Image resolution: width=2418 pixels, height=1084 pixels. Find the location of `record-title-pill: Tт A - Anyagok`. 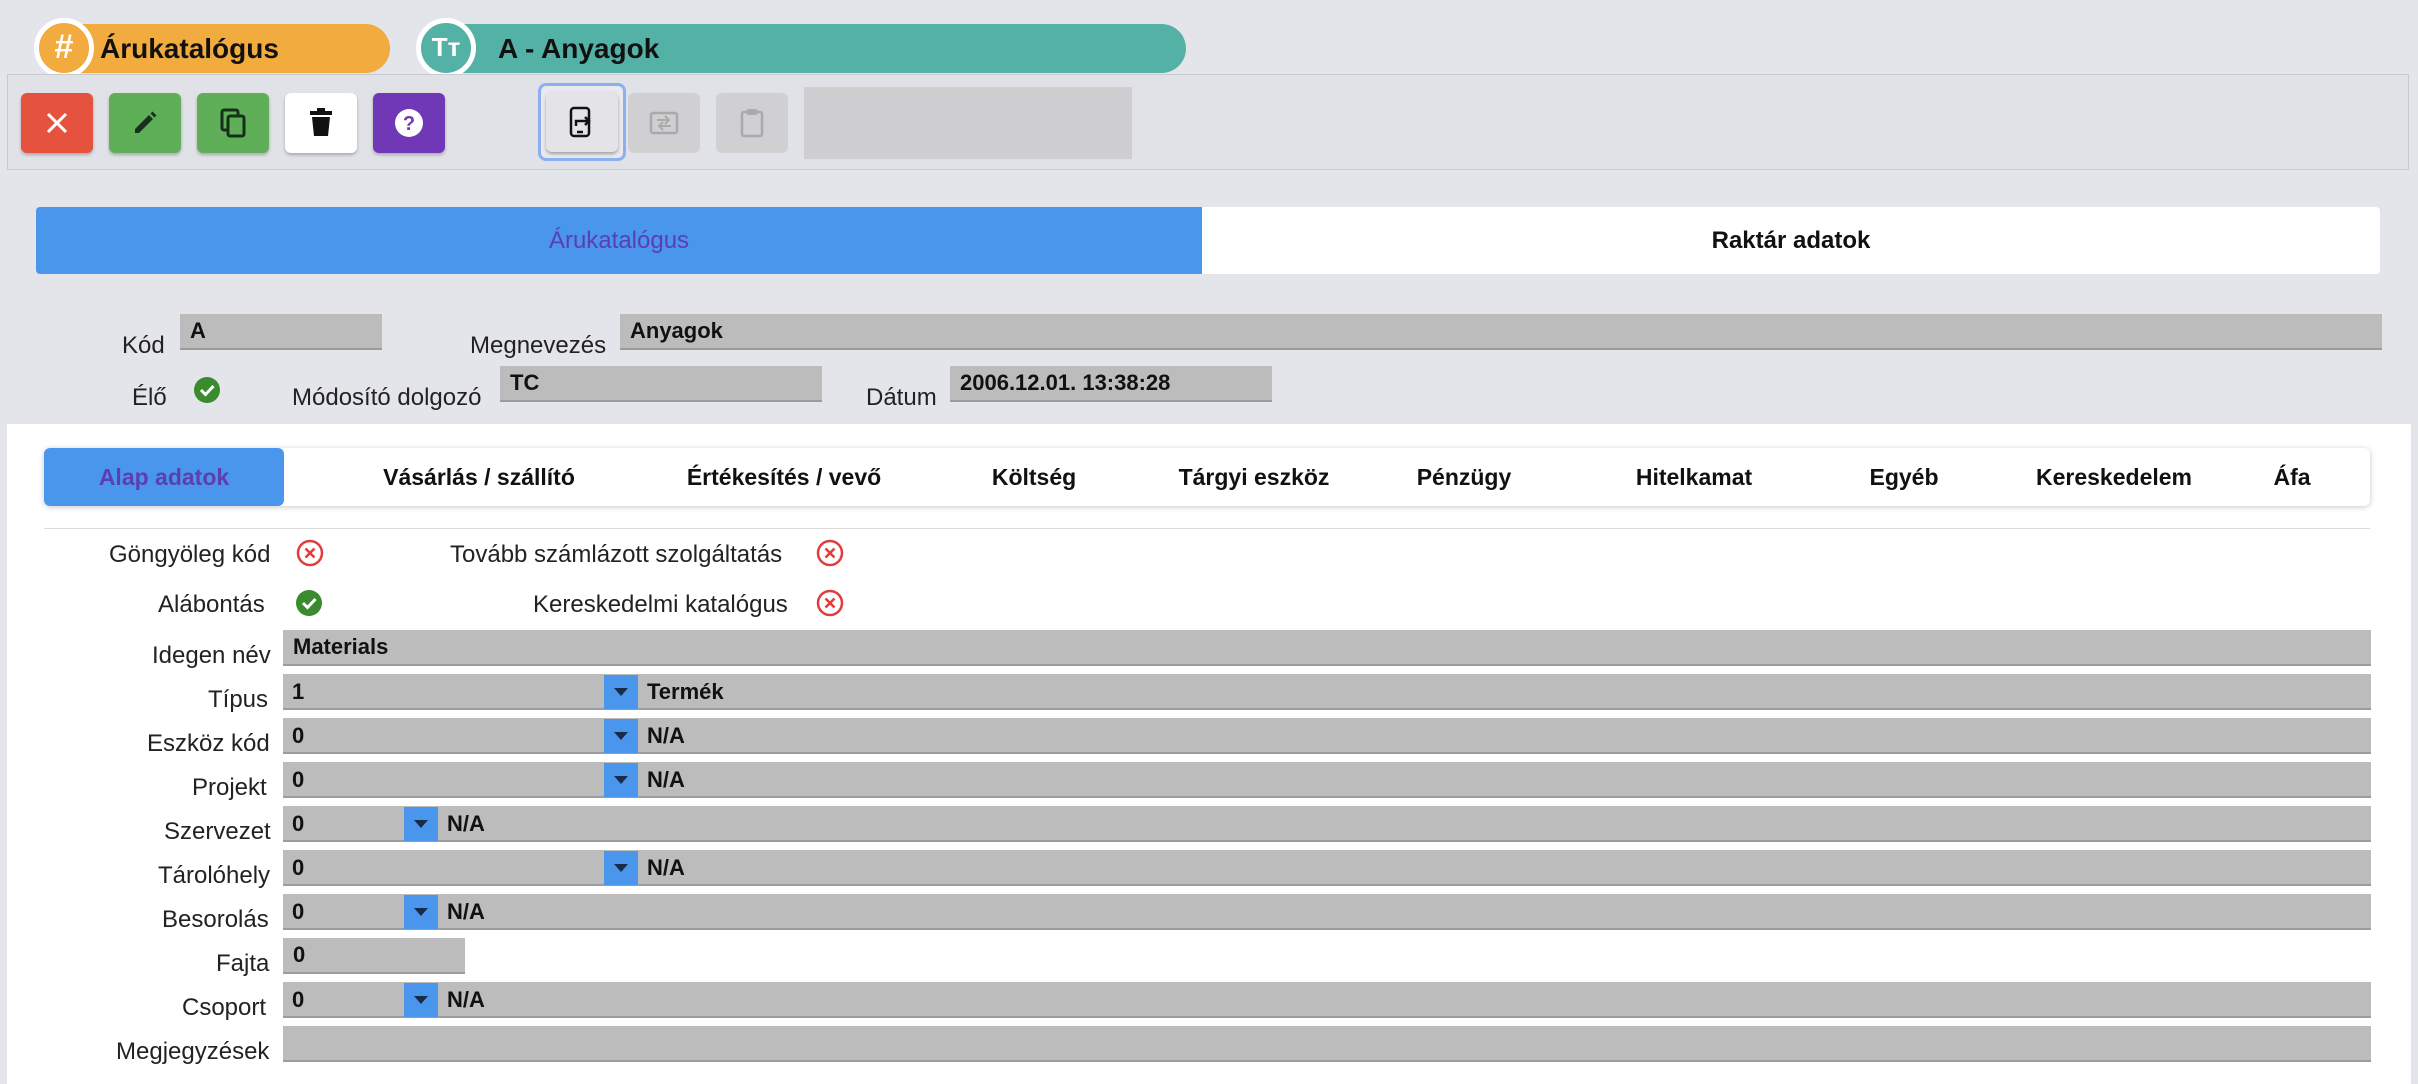

record-title-pill: Tт A - Anyagok is located at coordinates (801, 48).